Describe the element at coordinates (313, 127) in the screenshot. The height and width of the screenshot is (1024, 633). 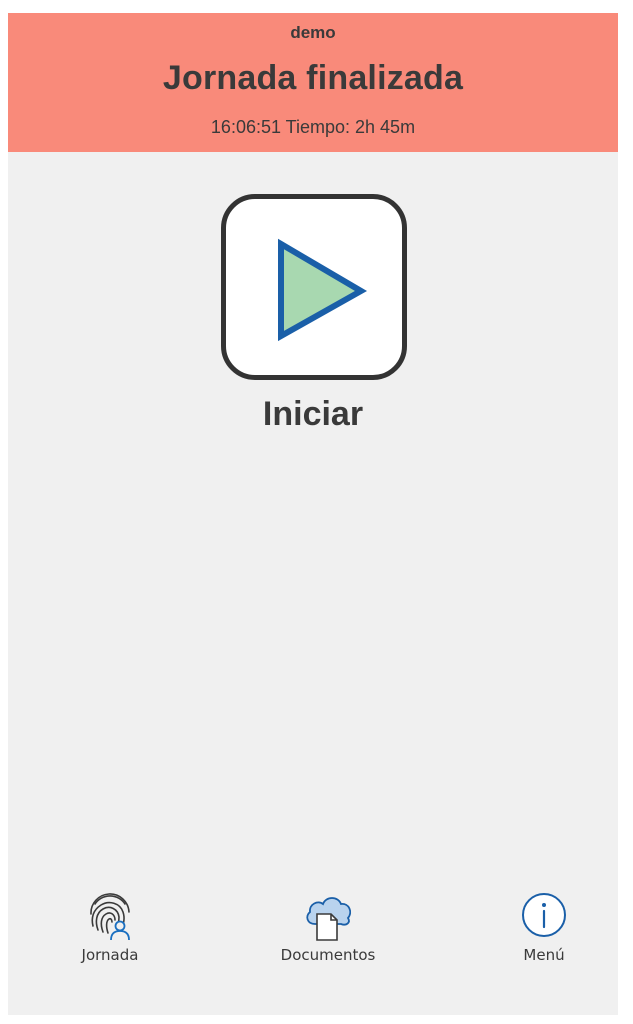
I see `status-time: 16:06:51 Tiempo: 2h 45m` at that location.